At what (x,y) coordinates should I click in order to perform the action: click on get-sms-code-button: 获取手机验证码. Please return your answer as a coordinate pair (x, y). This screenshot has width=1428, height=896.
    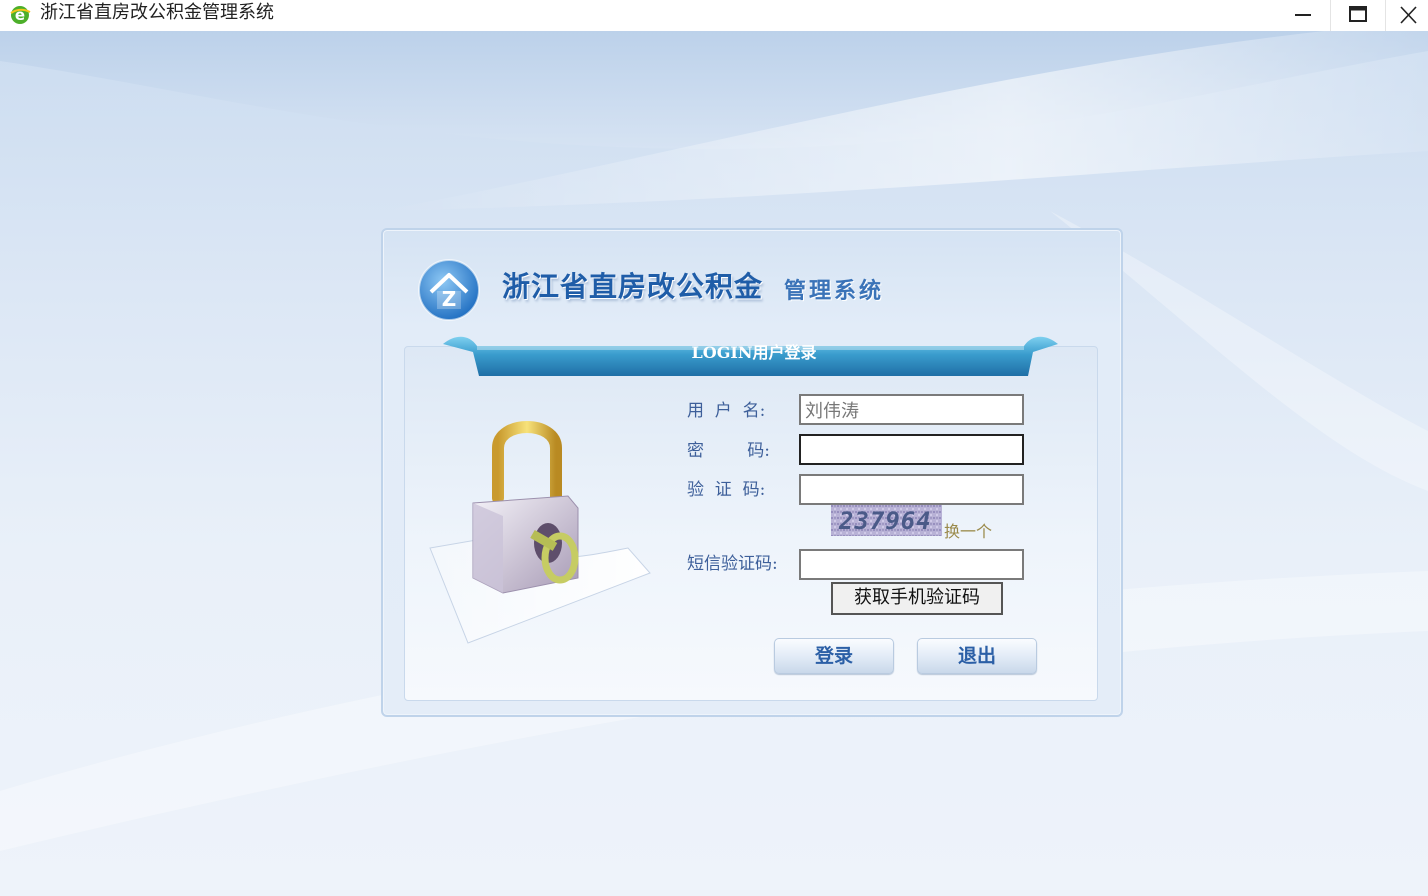
    Looking at the image, I should click on (917, 598).